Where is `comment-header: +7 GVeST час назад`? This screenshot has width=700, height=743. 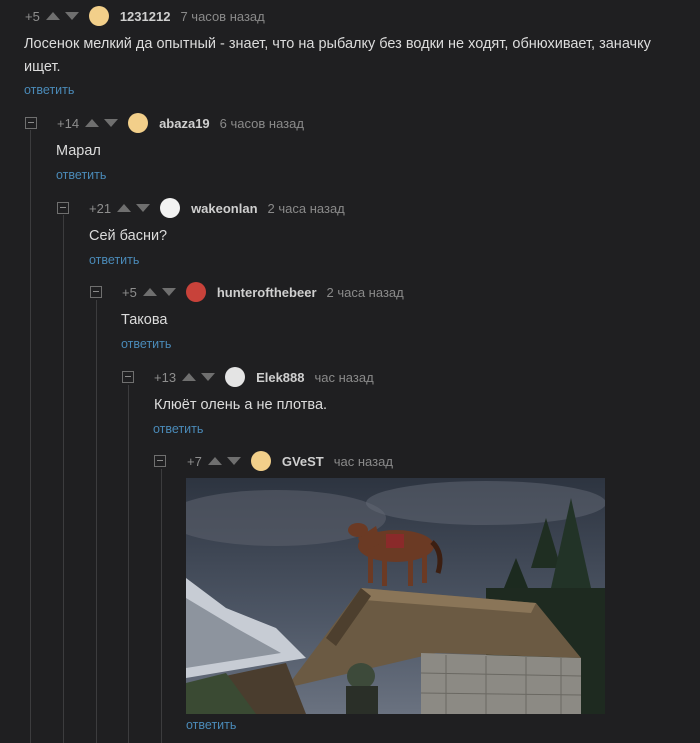 comment-header: +7 GVeST час назад is located at coordinates (290, 461).